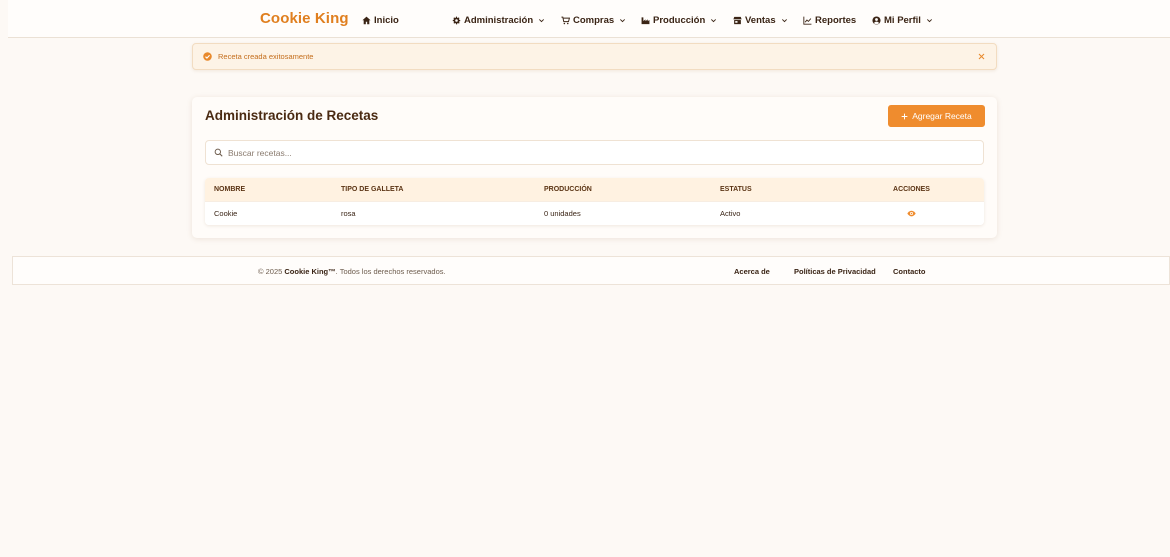 The image size is (1170, 557). What do you see at coordinates (904, 116) in the screenshot?
I see `plus-icon` at bounding box center [904, 116].